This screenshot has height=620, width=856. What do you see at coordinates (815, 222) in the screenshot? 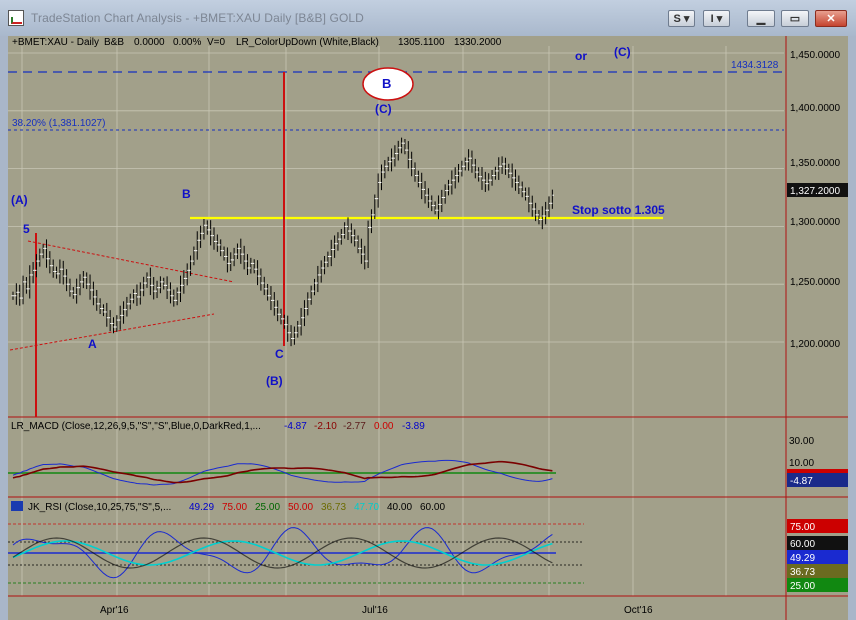
I see `price-tick: 1,300.0000` at bounding box center [815, 222].